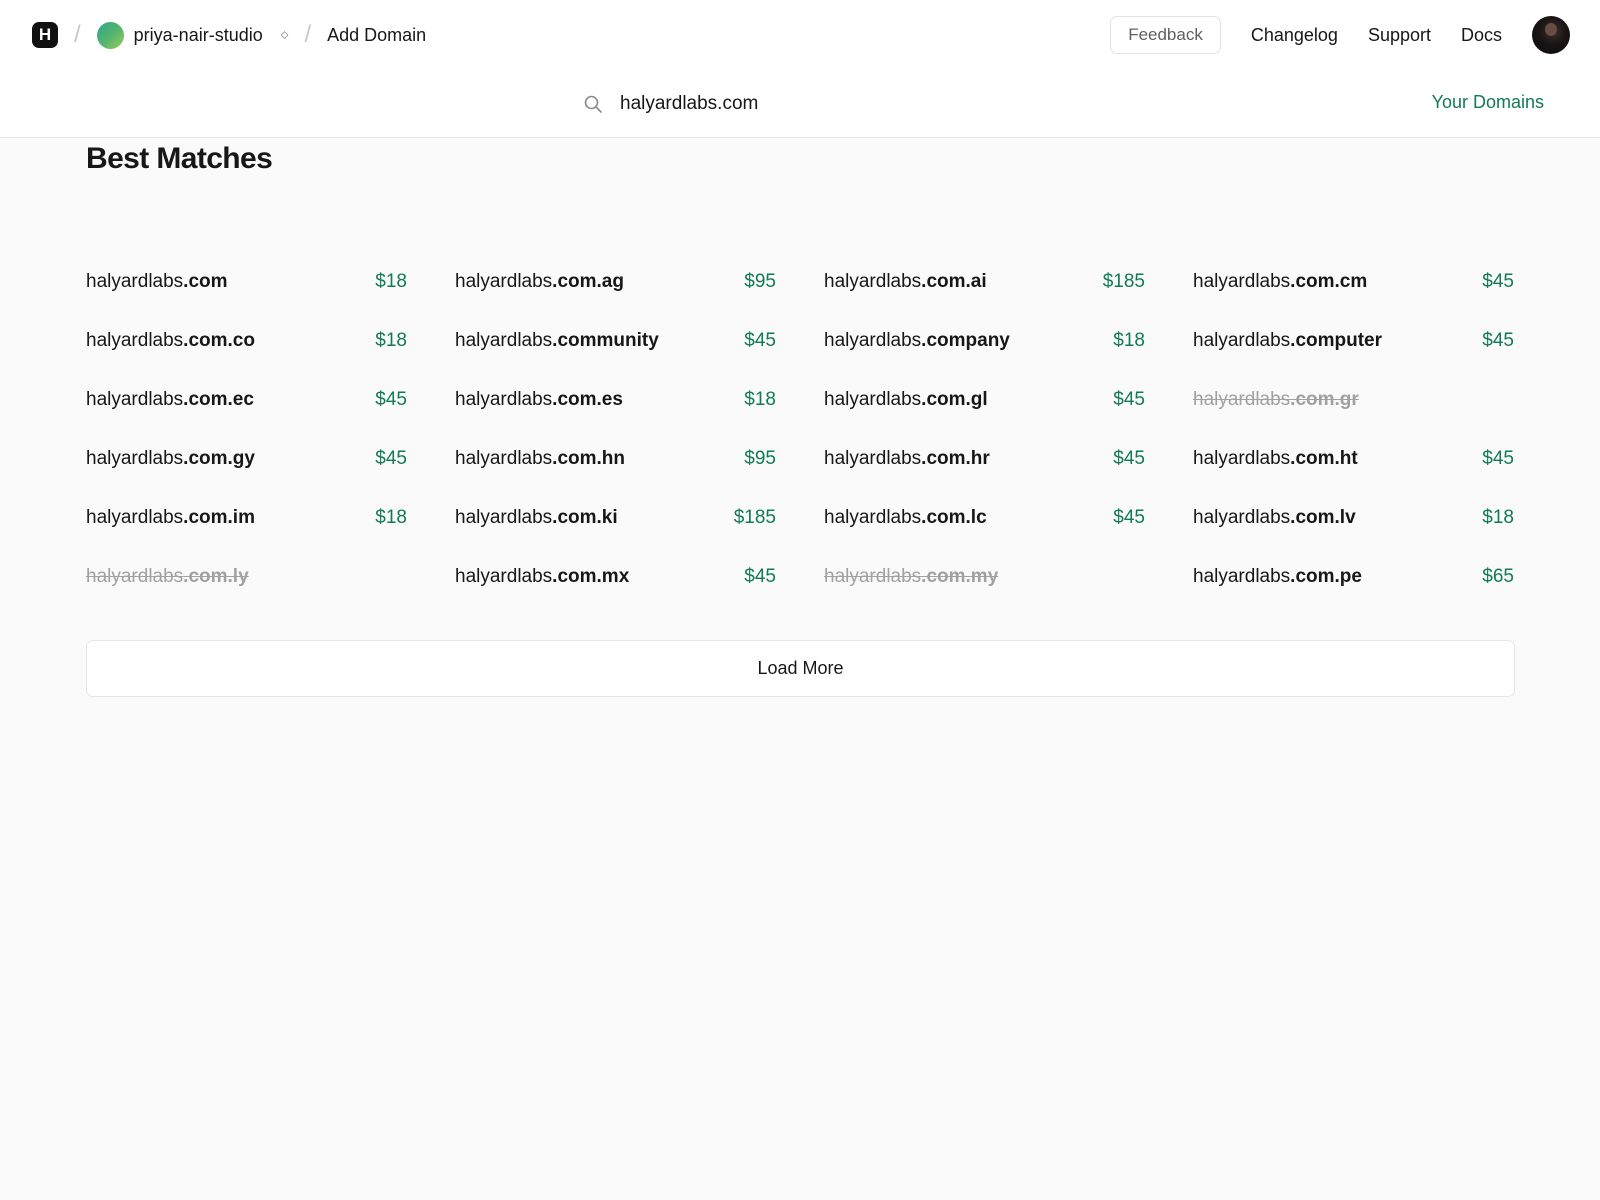 This screenshot has height=1200, width=1600. I want to click on domain-price: $65, so click(1498, 576).